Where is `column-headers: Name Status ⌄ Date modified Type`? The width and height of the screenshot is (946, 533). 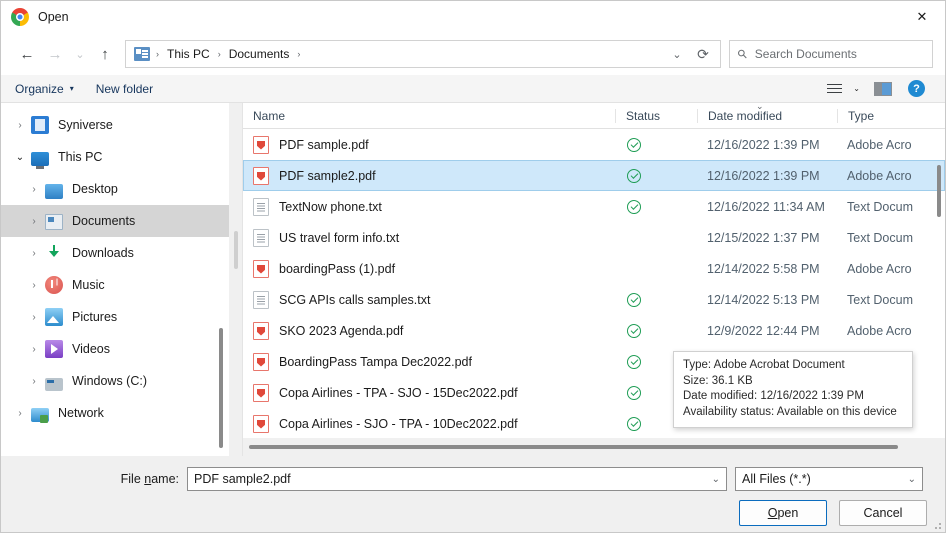
column-headers: Name Status ⌄ Date modified Type is located at coordinates (594, 115).